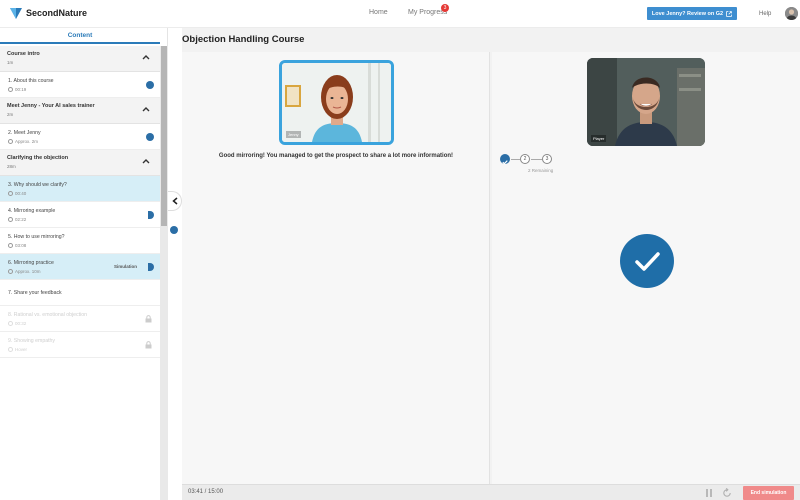 Image resolution: width=800 pixels, height=500 pixels. What do you see at coordinates (80, 36) in the screenshot?
I see `tab-content: Content` at bounding box center [80, 36].